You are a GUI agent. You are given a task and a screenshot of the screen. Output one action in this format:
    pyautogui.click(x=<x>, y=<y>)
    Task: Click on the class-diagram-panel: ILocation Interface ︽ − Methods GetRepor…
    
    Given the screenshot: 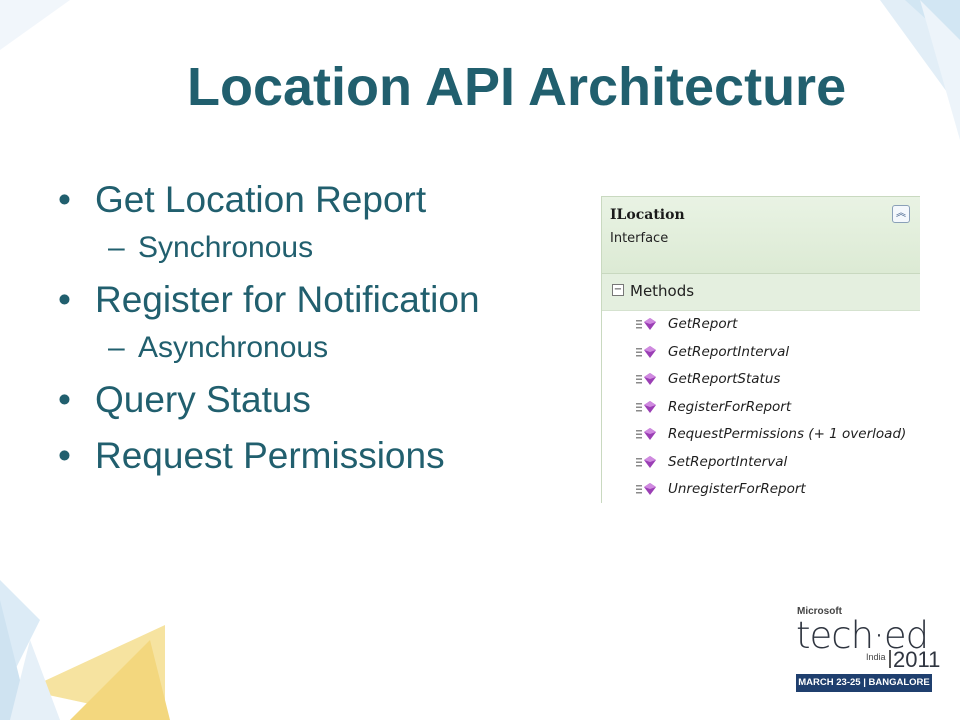 What is the action you would take?
    pyautogui.click(x=760, y=349)
    